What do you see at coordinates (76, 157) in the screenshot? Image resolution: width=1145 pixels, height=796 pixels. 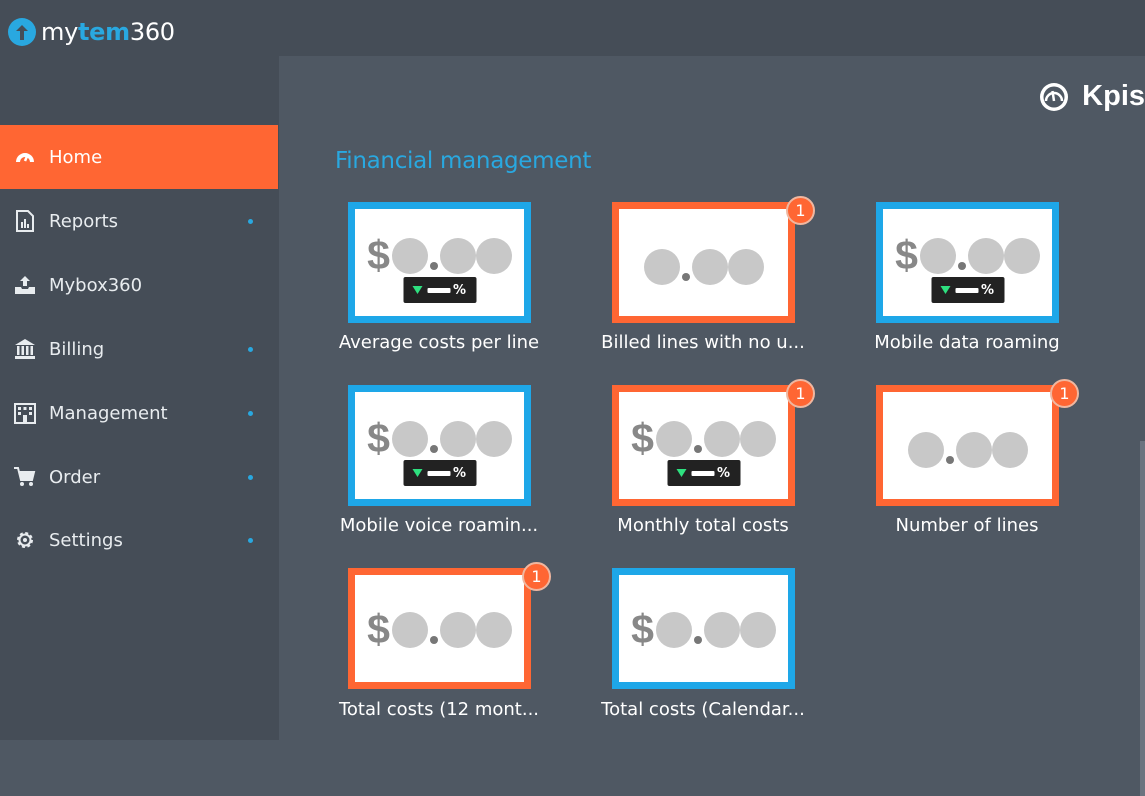 I see `nav-label: Home` at bounding box center [76, 157].